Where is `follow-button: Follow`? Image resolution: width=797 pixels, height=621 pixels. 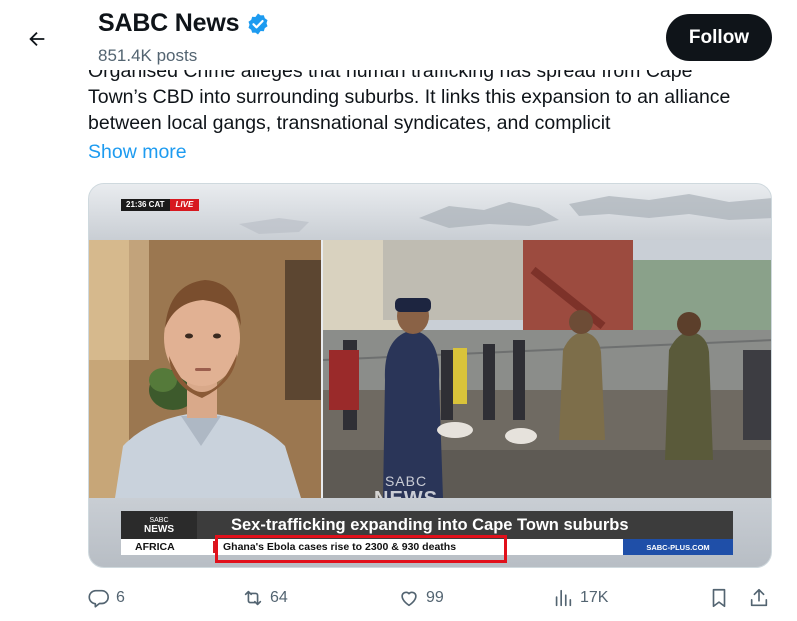
follow-button: Follow is located at coordinates (719, 37).